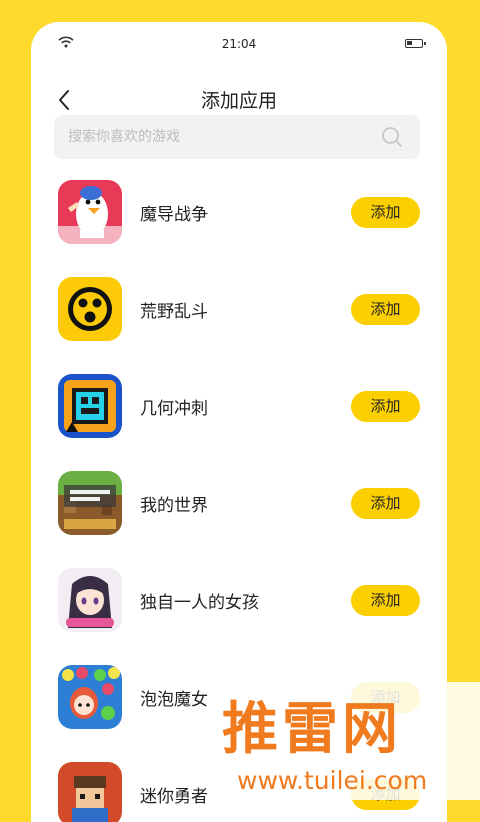 The width and height of the screenshot is (480, 822). What do you see at coordinates (90, 406) in the screenshot?
I see `geometry-dash-icon` at bounding box center [90, 406].